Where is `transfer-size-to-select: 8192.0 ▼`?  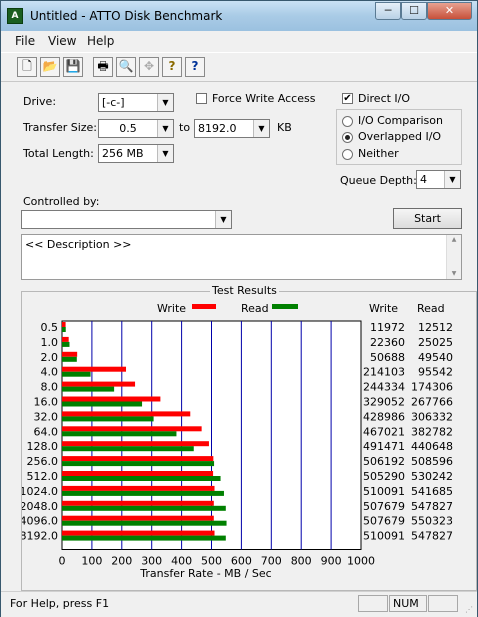
transfer-size-to-select: 8192.0 ▼ is located at coordinates (232, 128).